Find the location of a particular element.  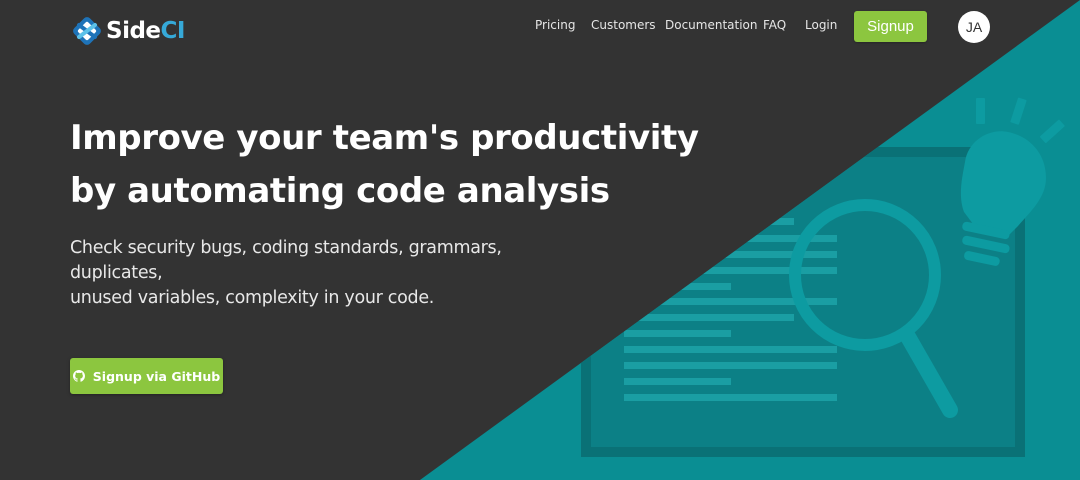

sideci-logo: SideCI is located at coordinates (127, 31).